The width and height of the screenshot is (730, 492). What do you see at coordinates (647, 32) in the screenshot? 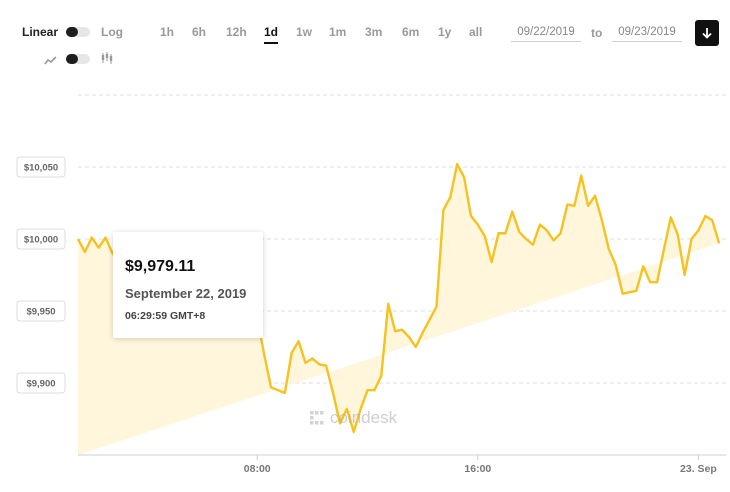
I see `date-to-input` at bounding box center [647, 32].